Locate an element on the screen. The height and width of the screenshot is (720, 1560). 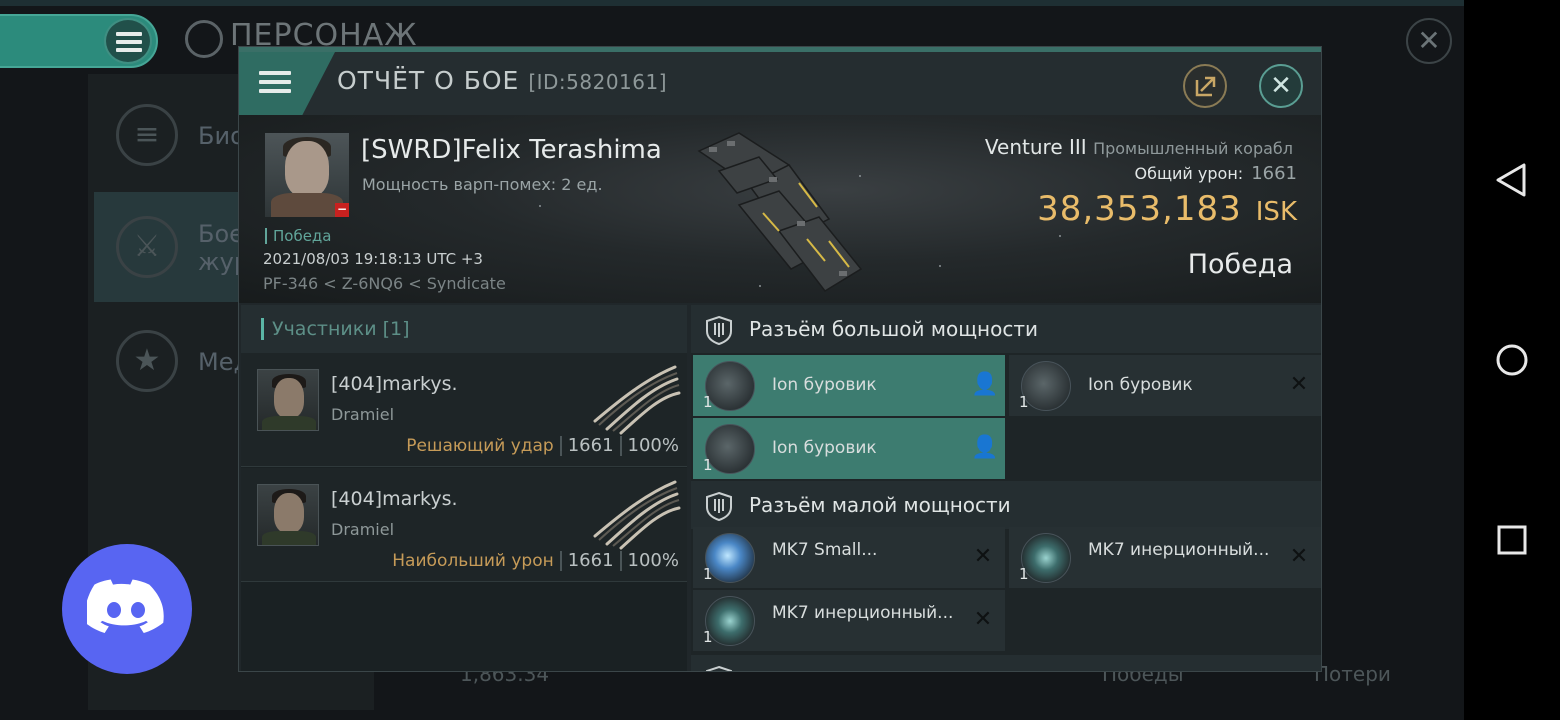
share-button is located at coordinates (1205, 86).